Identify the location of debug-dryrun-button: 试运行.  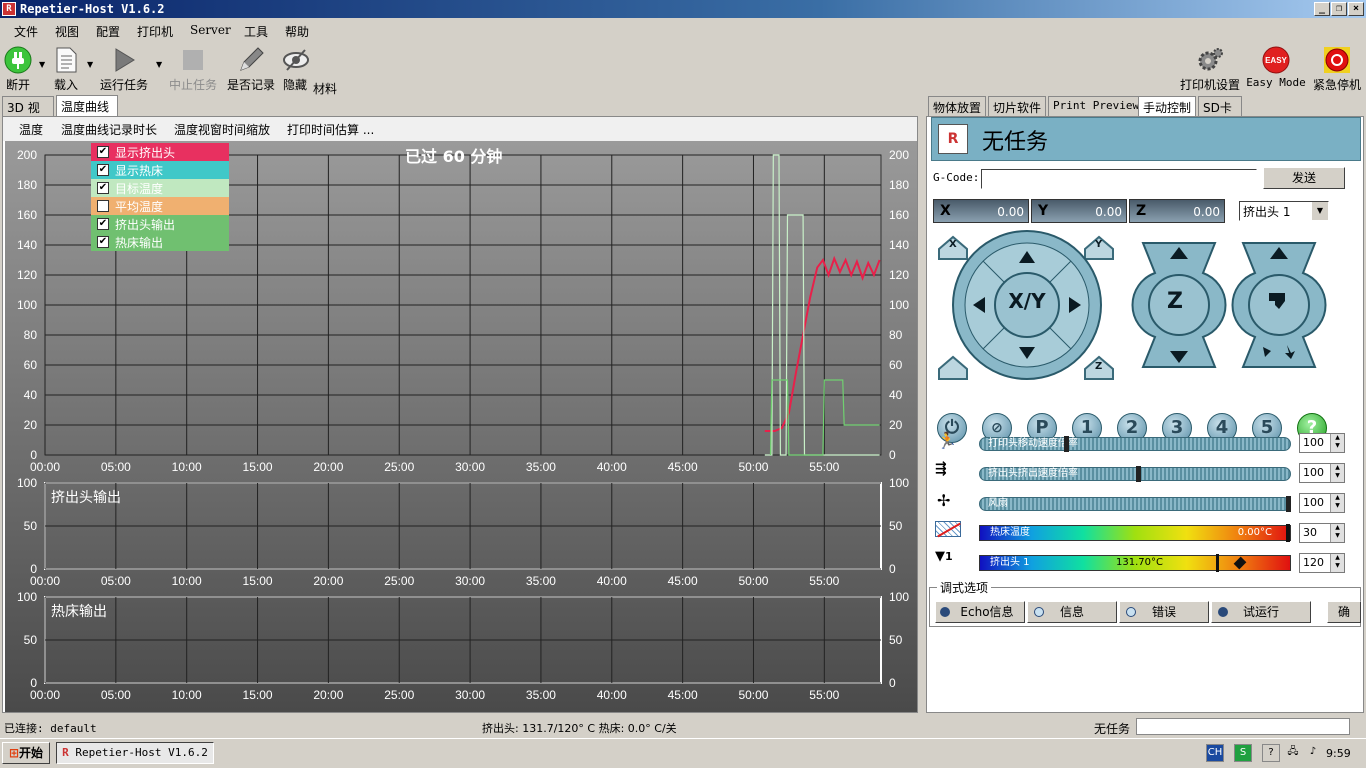
(1261, 612).